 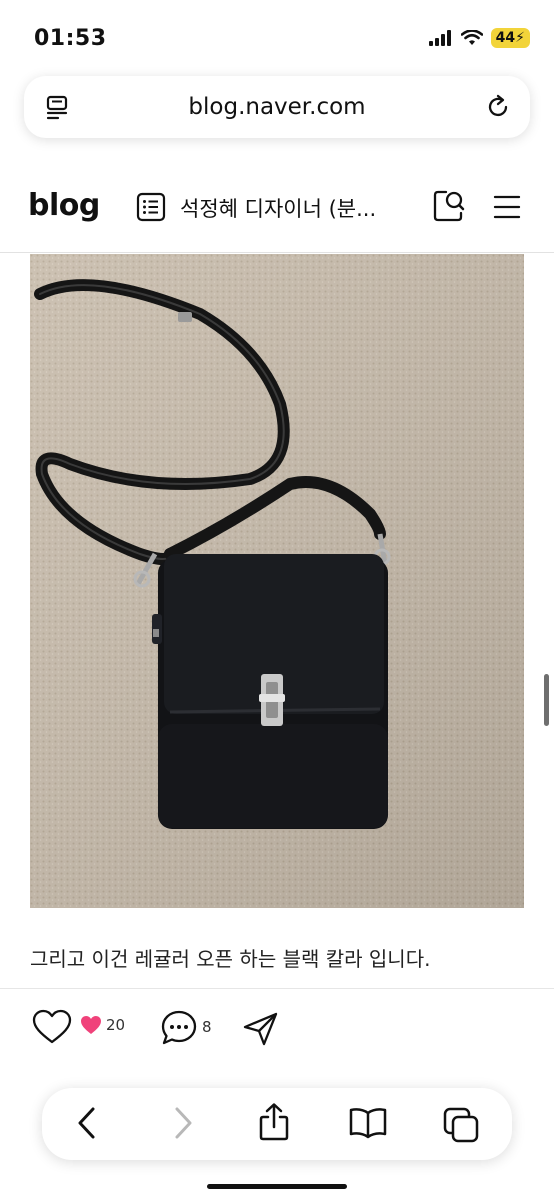 I want to click on battery-indicator: 44⚡, so click(x=510, y=38).